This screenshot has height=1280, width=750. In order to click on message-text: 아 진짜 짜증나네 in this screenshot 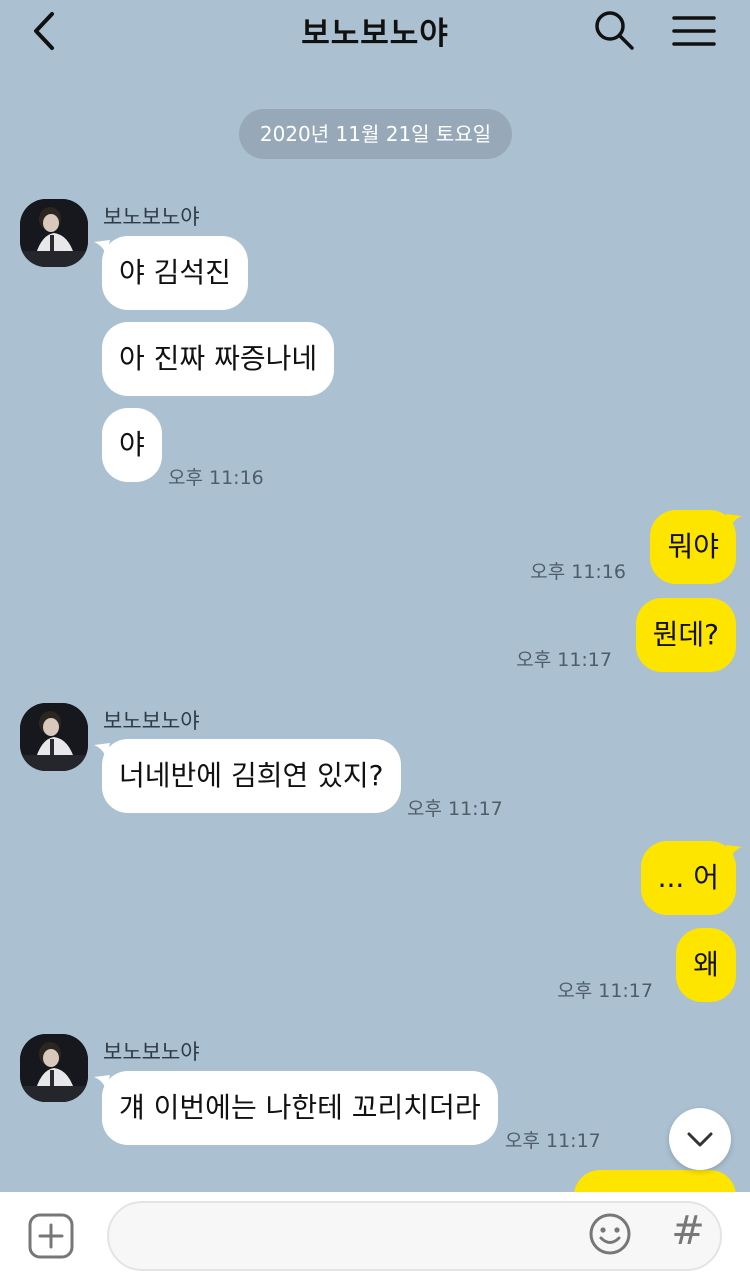, I will do `click(218, 358)`.